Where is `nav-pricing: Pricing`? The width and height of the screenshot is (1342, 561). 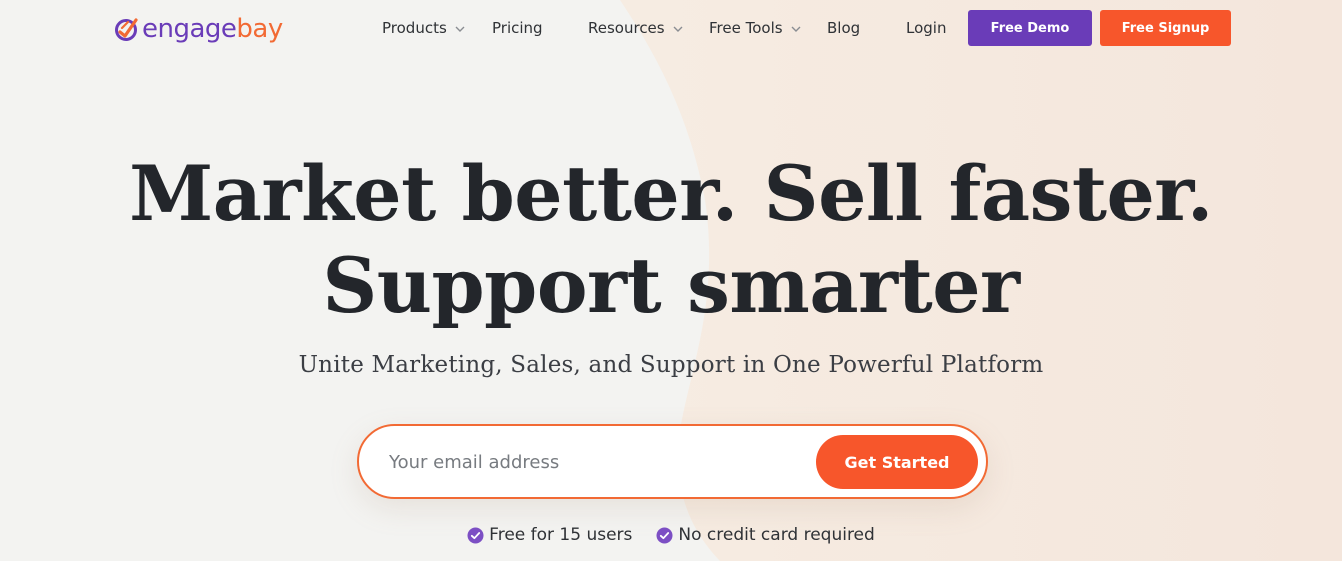
nav-pricing: Pricing is located at coordinates (517, 28).